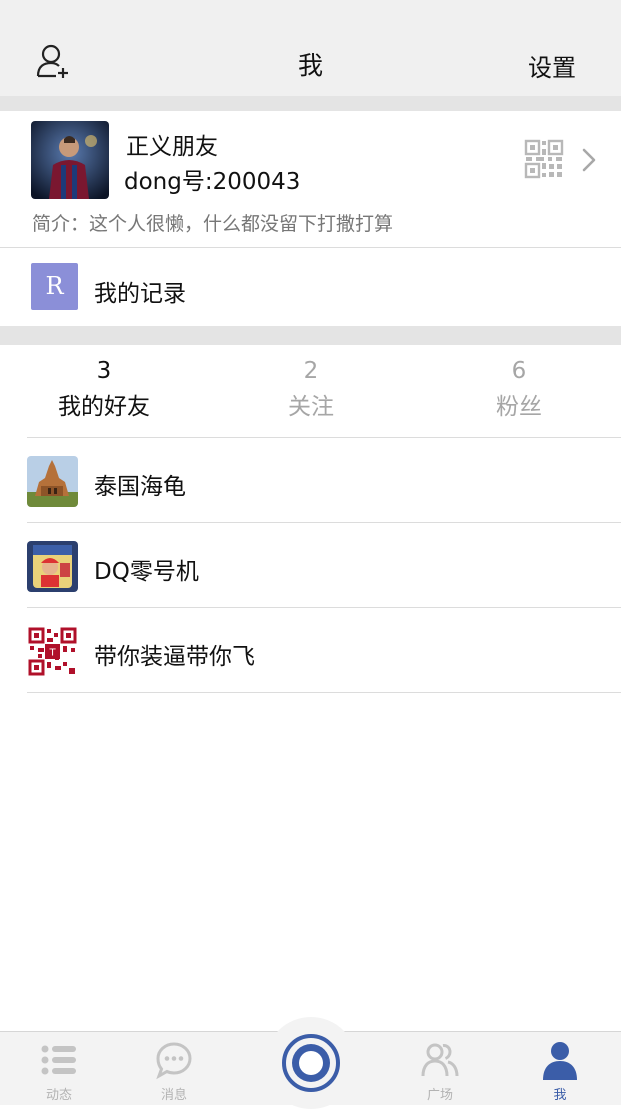 The height and width of the screenshot is (1113, 621). I want to click on top-bar: 我 设置, so click(310, 48).